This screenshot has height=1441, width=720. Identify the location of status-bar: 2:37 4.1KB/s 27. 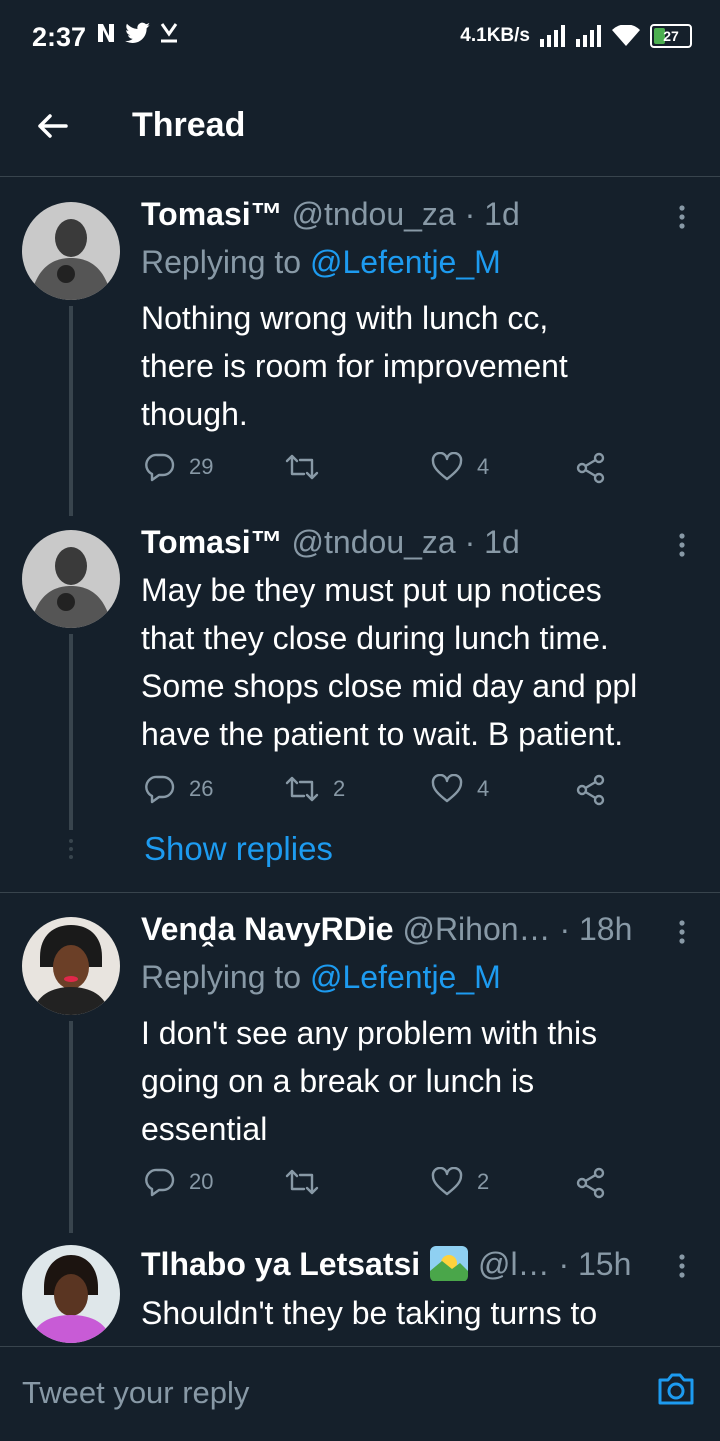
(360, 38).